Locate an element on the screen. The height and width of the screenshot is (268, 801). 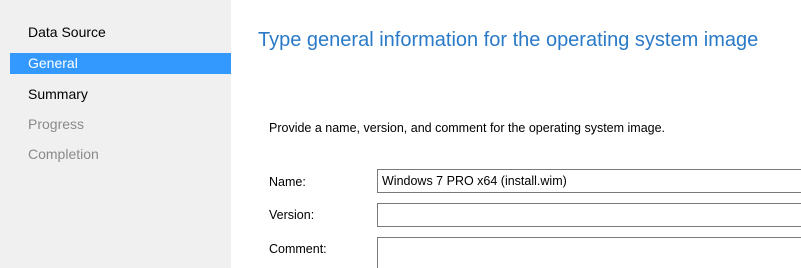
comment-label: Comment: is located at coordinates (298, 249).